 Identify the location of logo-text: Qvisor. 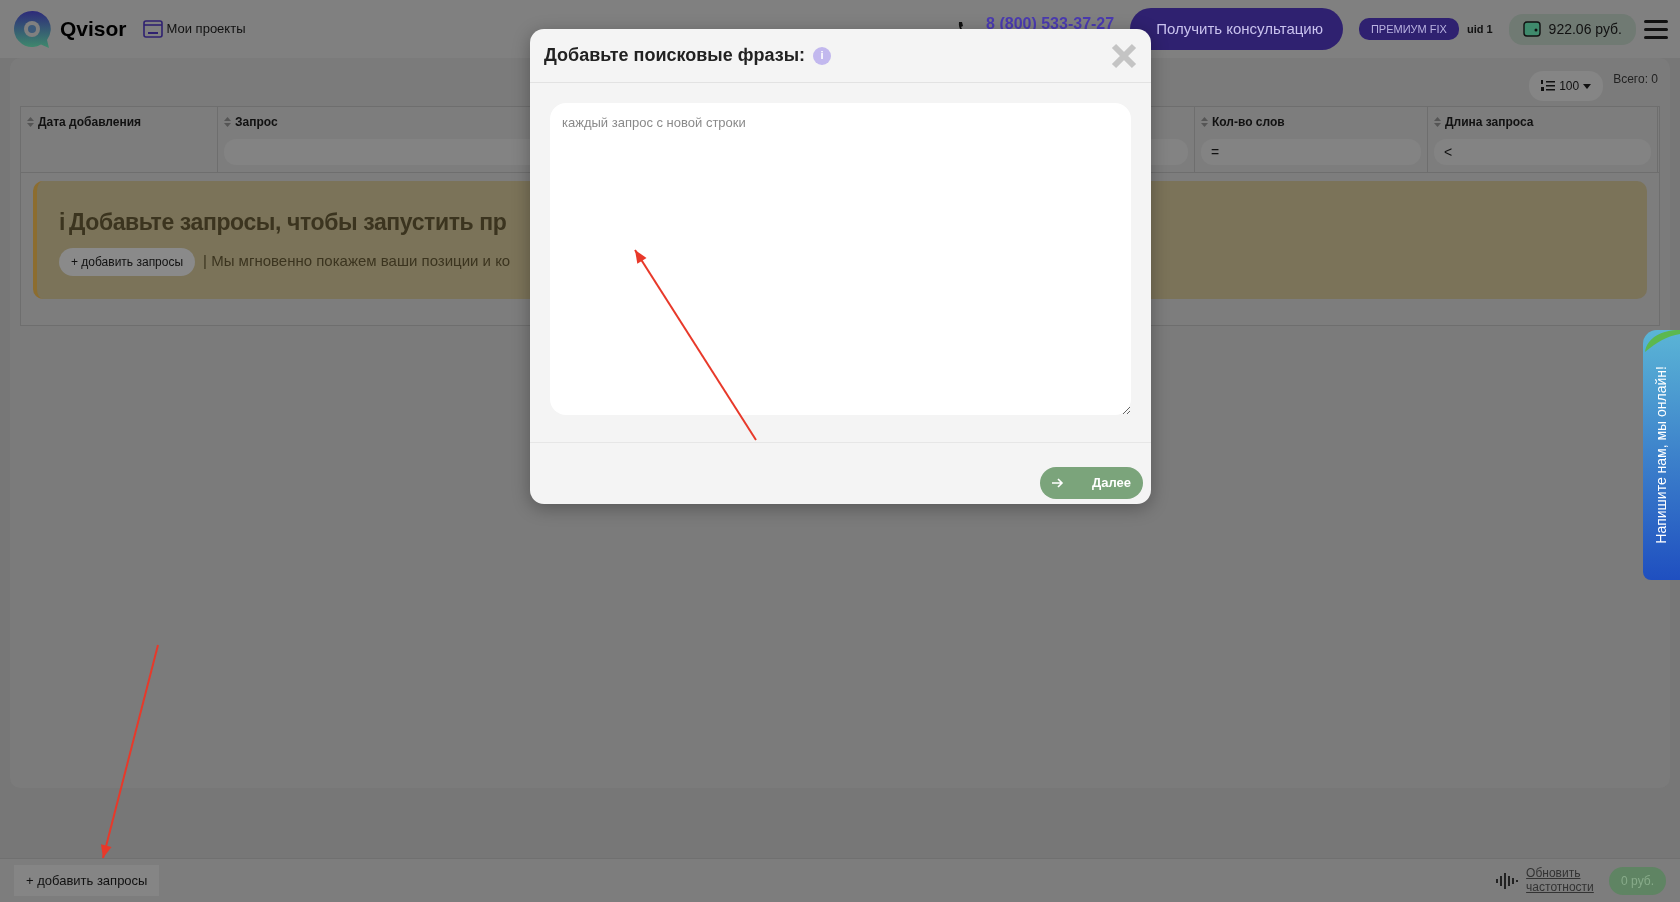
(93, 29).